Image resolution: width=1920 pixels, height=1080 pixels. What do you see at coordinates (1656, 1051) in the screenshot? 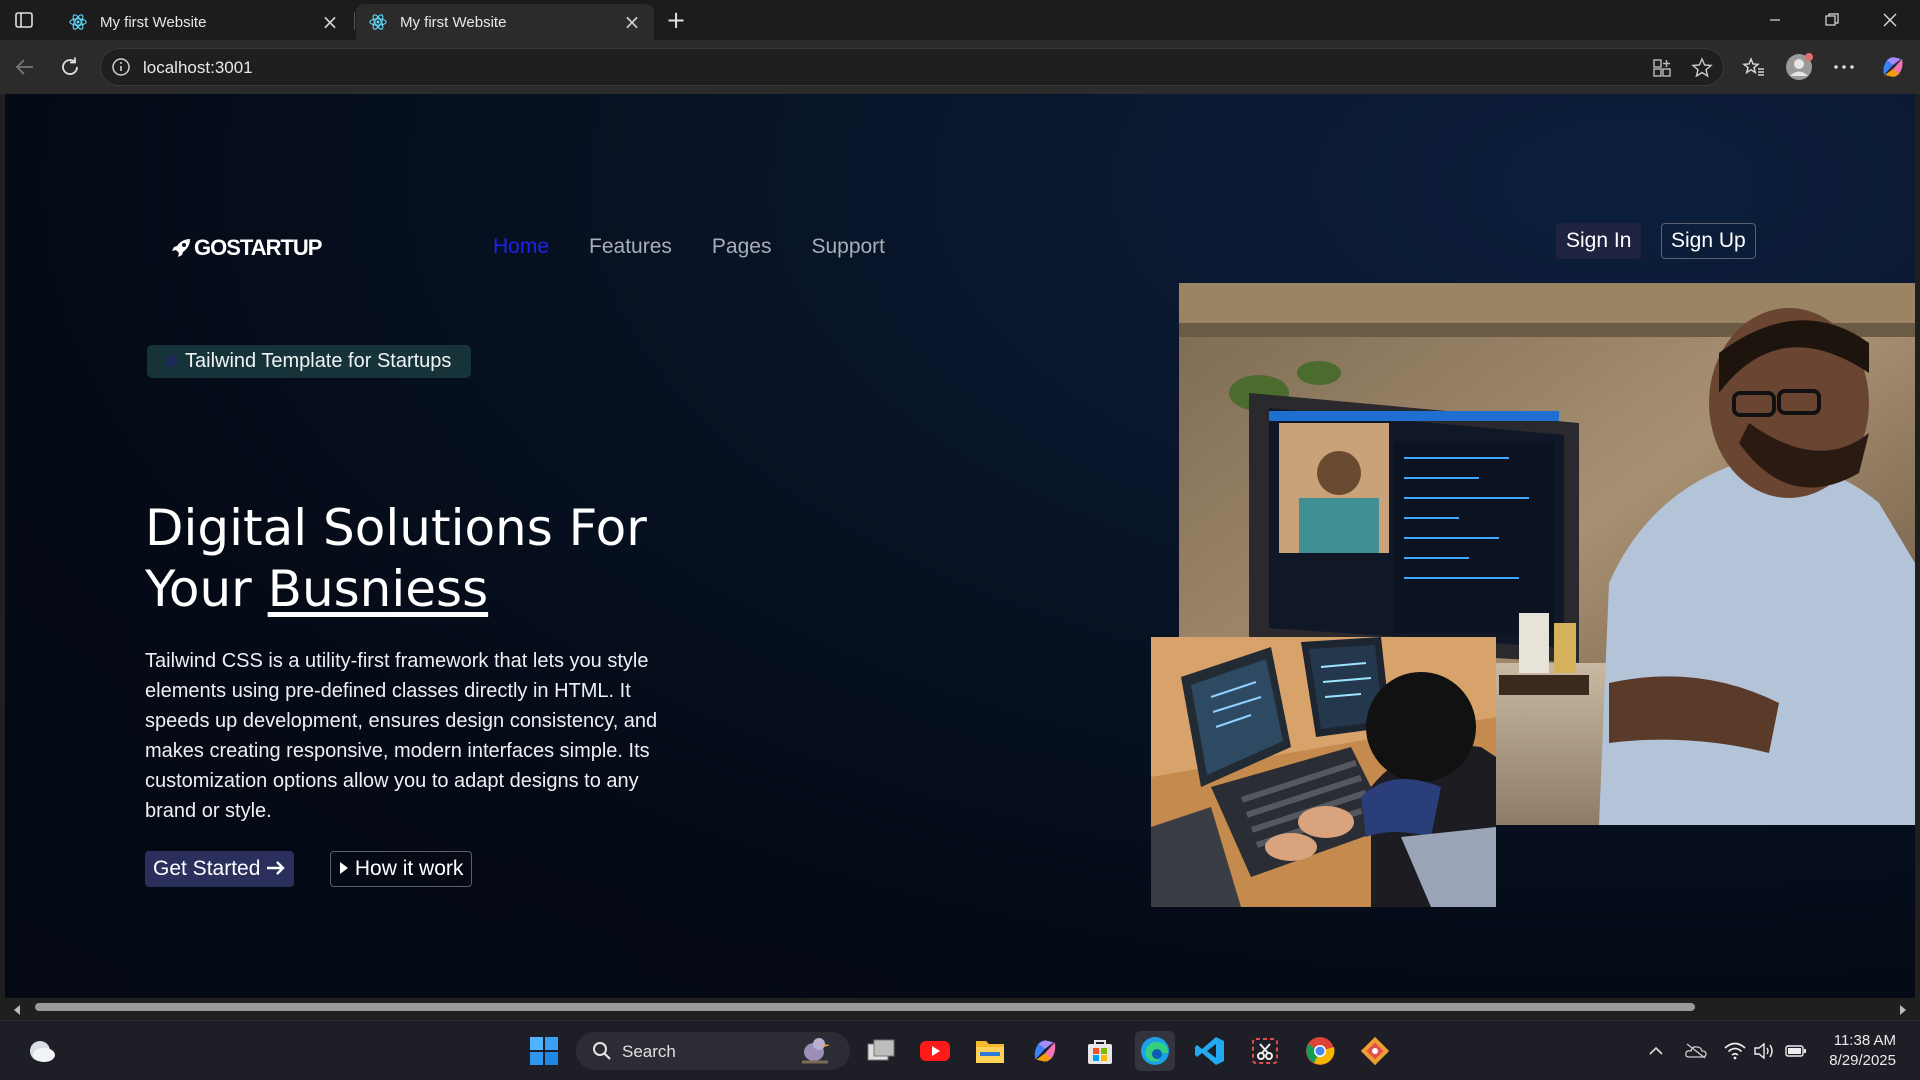
I see `chevron-up-icon` at bounding box center [1656, 1051].